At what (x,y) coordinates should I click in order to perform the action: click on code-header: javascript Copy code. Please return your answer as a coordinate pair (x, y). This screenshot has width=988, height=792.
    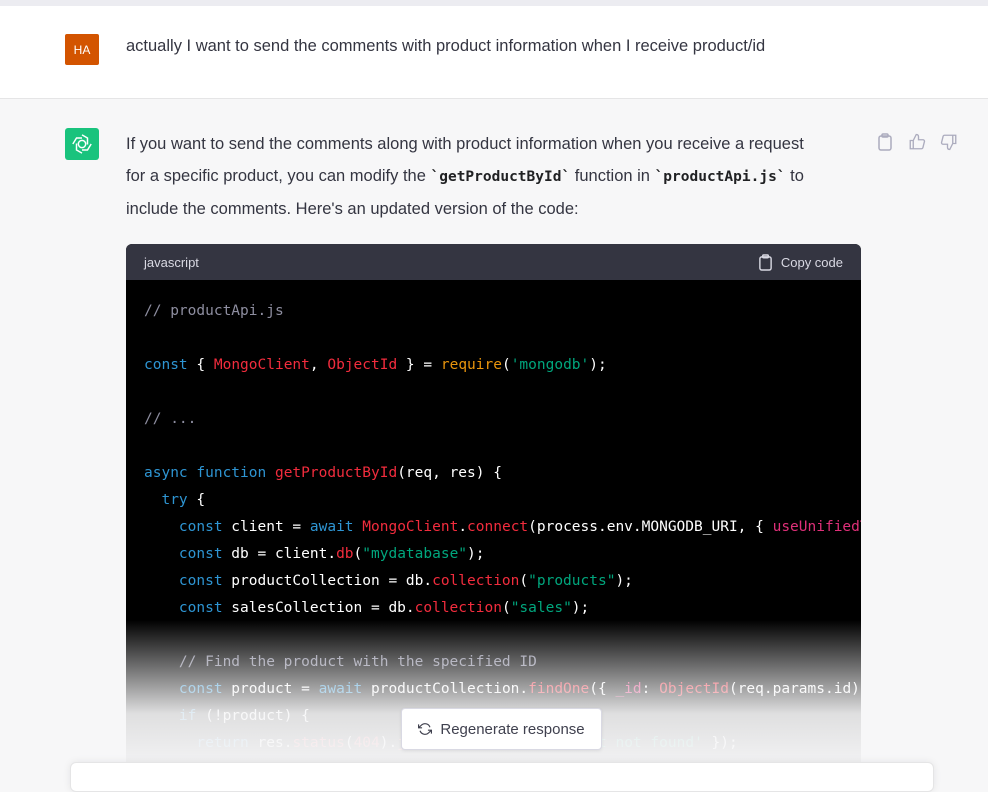
    Looking at the image, I should click on (493, 262).